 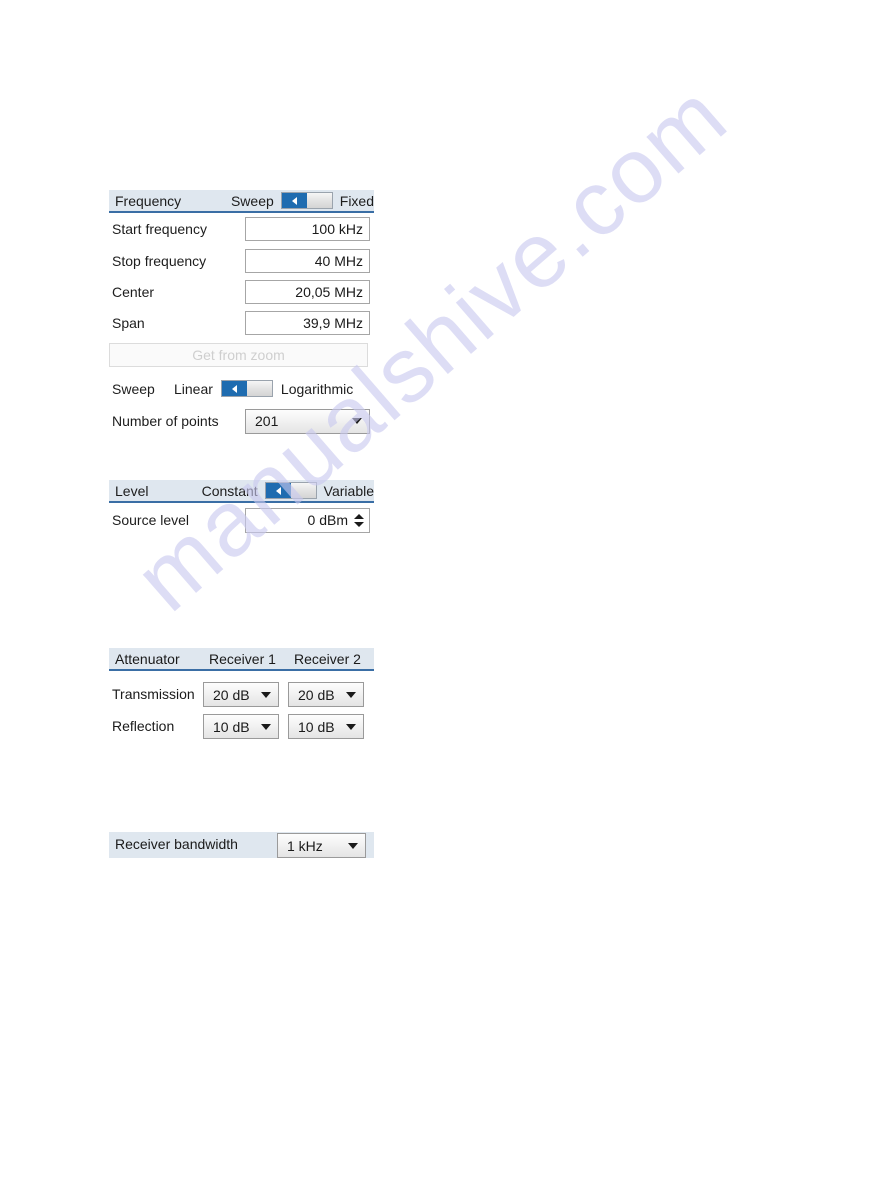 I want to click on stop-frequency-label: Stop frequency, so click(x=159, y=260).